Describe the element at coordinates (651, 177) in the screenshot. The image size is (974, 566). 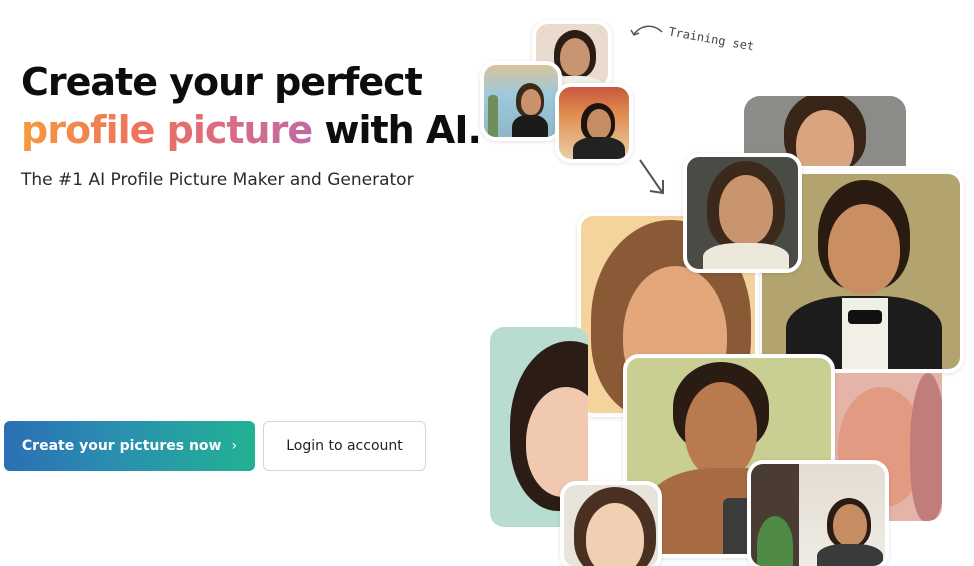
I see `arrow-down-right-icon` at that location.